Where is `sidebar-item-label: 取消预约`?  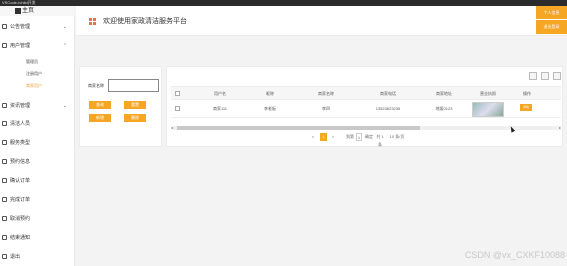 sidebar-item-label: 取消预约 is located at coordinates (20, 219).